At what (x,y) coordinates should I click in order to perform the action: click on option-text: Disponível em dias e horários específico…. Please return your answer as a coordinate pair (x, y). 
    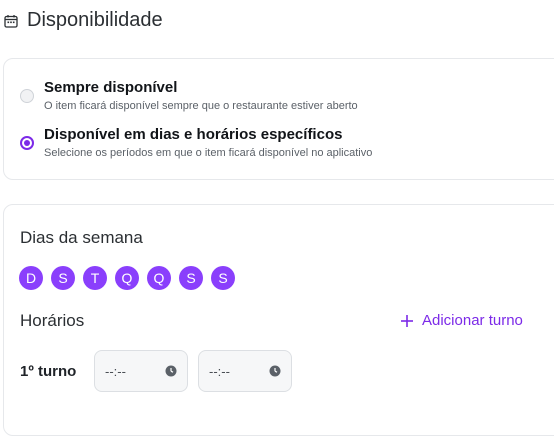
    Looking at the image, I should click on (208, 143).